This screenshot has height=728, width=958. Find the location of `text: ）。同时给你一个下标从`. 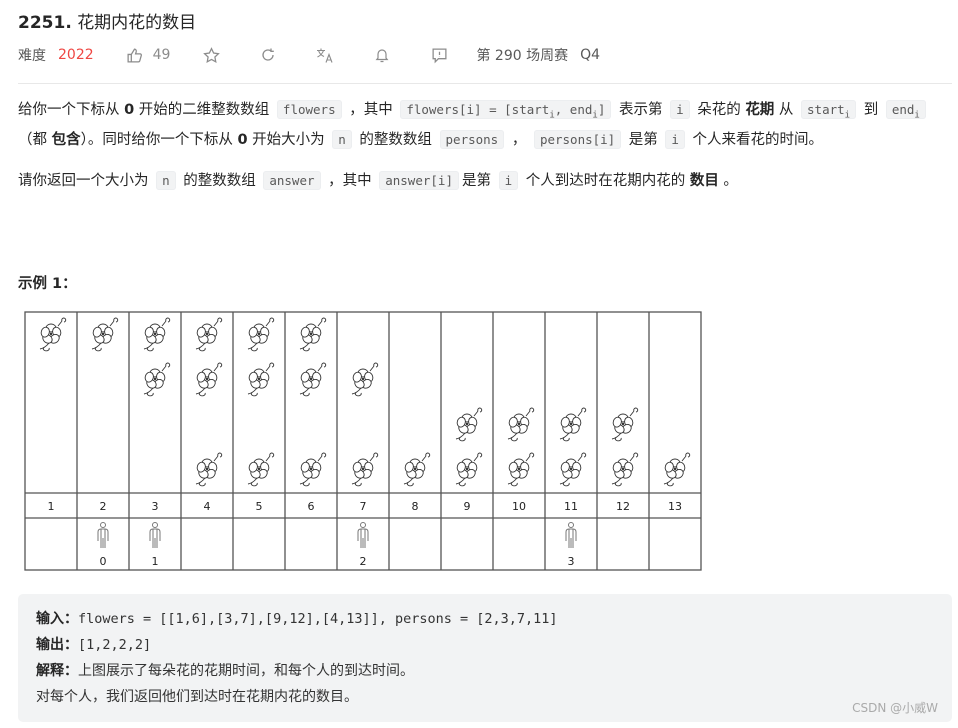

text: ）。同时给你一个下标从 is located at coordinates (159, 139).